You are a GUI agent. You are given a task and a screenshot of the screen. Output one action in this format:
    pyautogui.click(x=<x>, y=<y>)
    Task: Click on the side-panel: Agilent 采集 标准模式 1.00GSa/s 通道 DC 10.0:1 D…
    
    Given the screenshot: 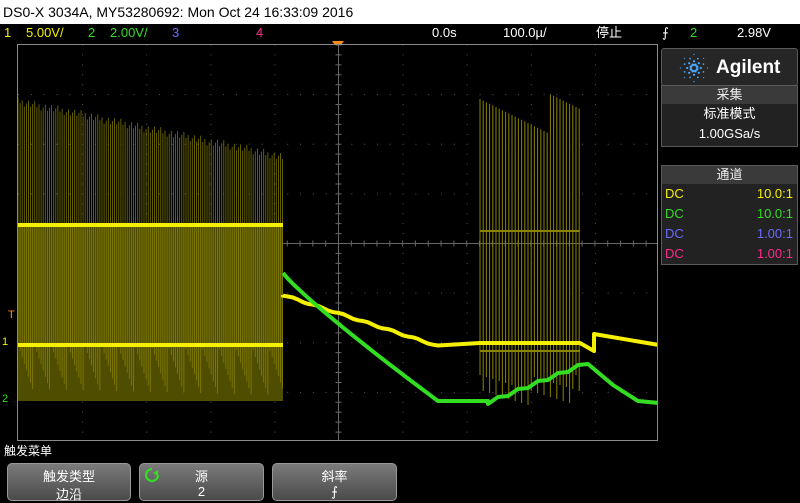 What is the action you would take?
    pyautogui.click(x=729, y=243)
    